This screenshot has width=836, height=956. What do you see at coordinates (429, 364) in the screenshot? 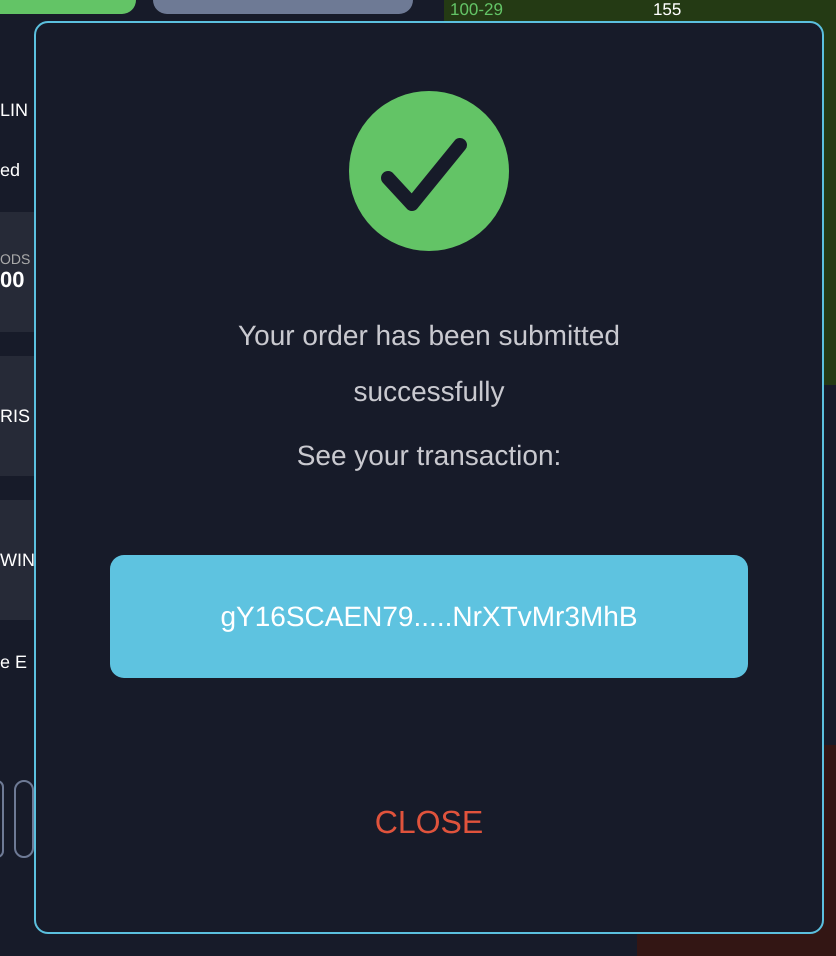
I see `success-message: Your order has been submitted successfully` at bounding box center [429, 364].